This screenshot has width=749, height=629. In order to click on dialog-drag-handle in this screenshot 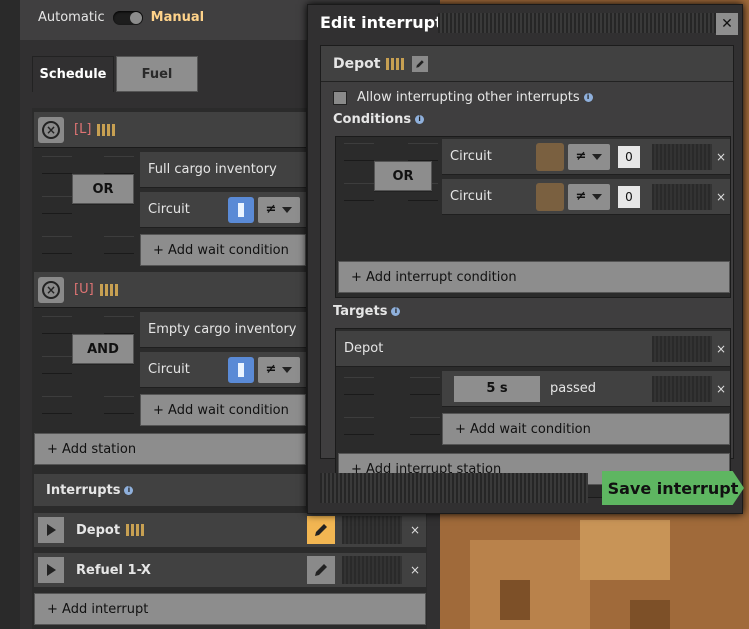, I will do `click(578, 23)`.